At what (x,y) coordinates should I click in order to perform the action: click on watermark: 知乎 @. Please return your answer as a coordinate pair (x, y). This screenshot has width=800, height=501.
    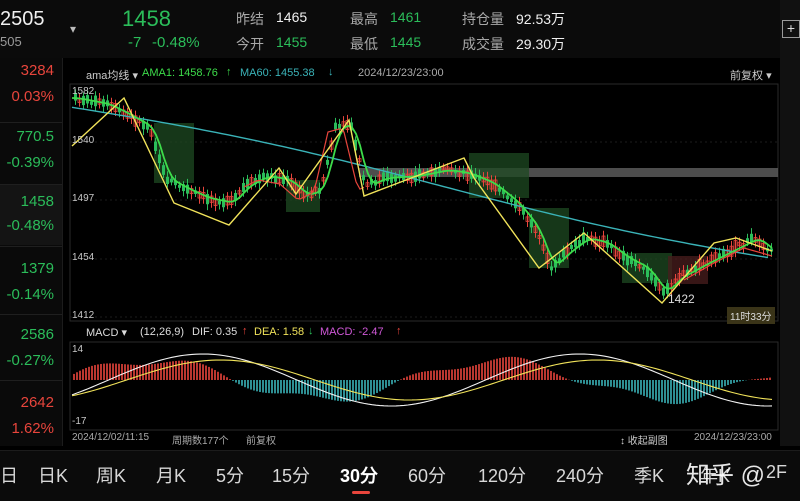
    Looking at the image, I should click on (726, 475).